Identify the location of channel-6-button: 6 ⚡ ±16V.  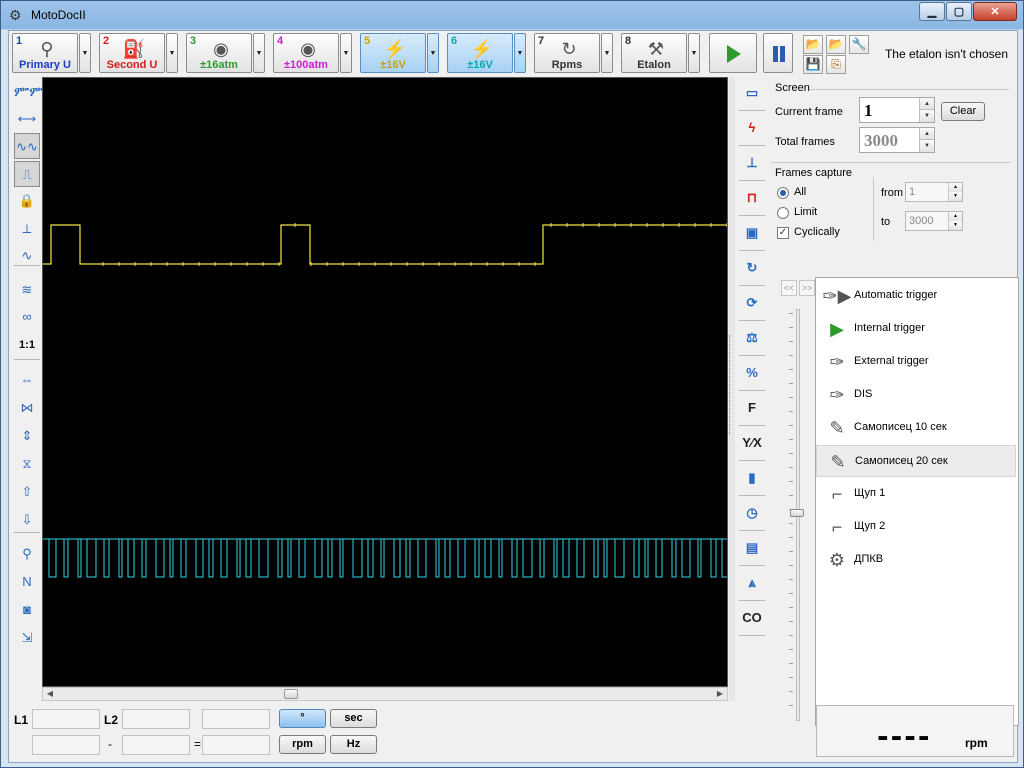
(480, 53).